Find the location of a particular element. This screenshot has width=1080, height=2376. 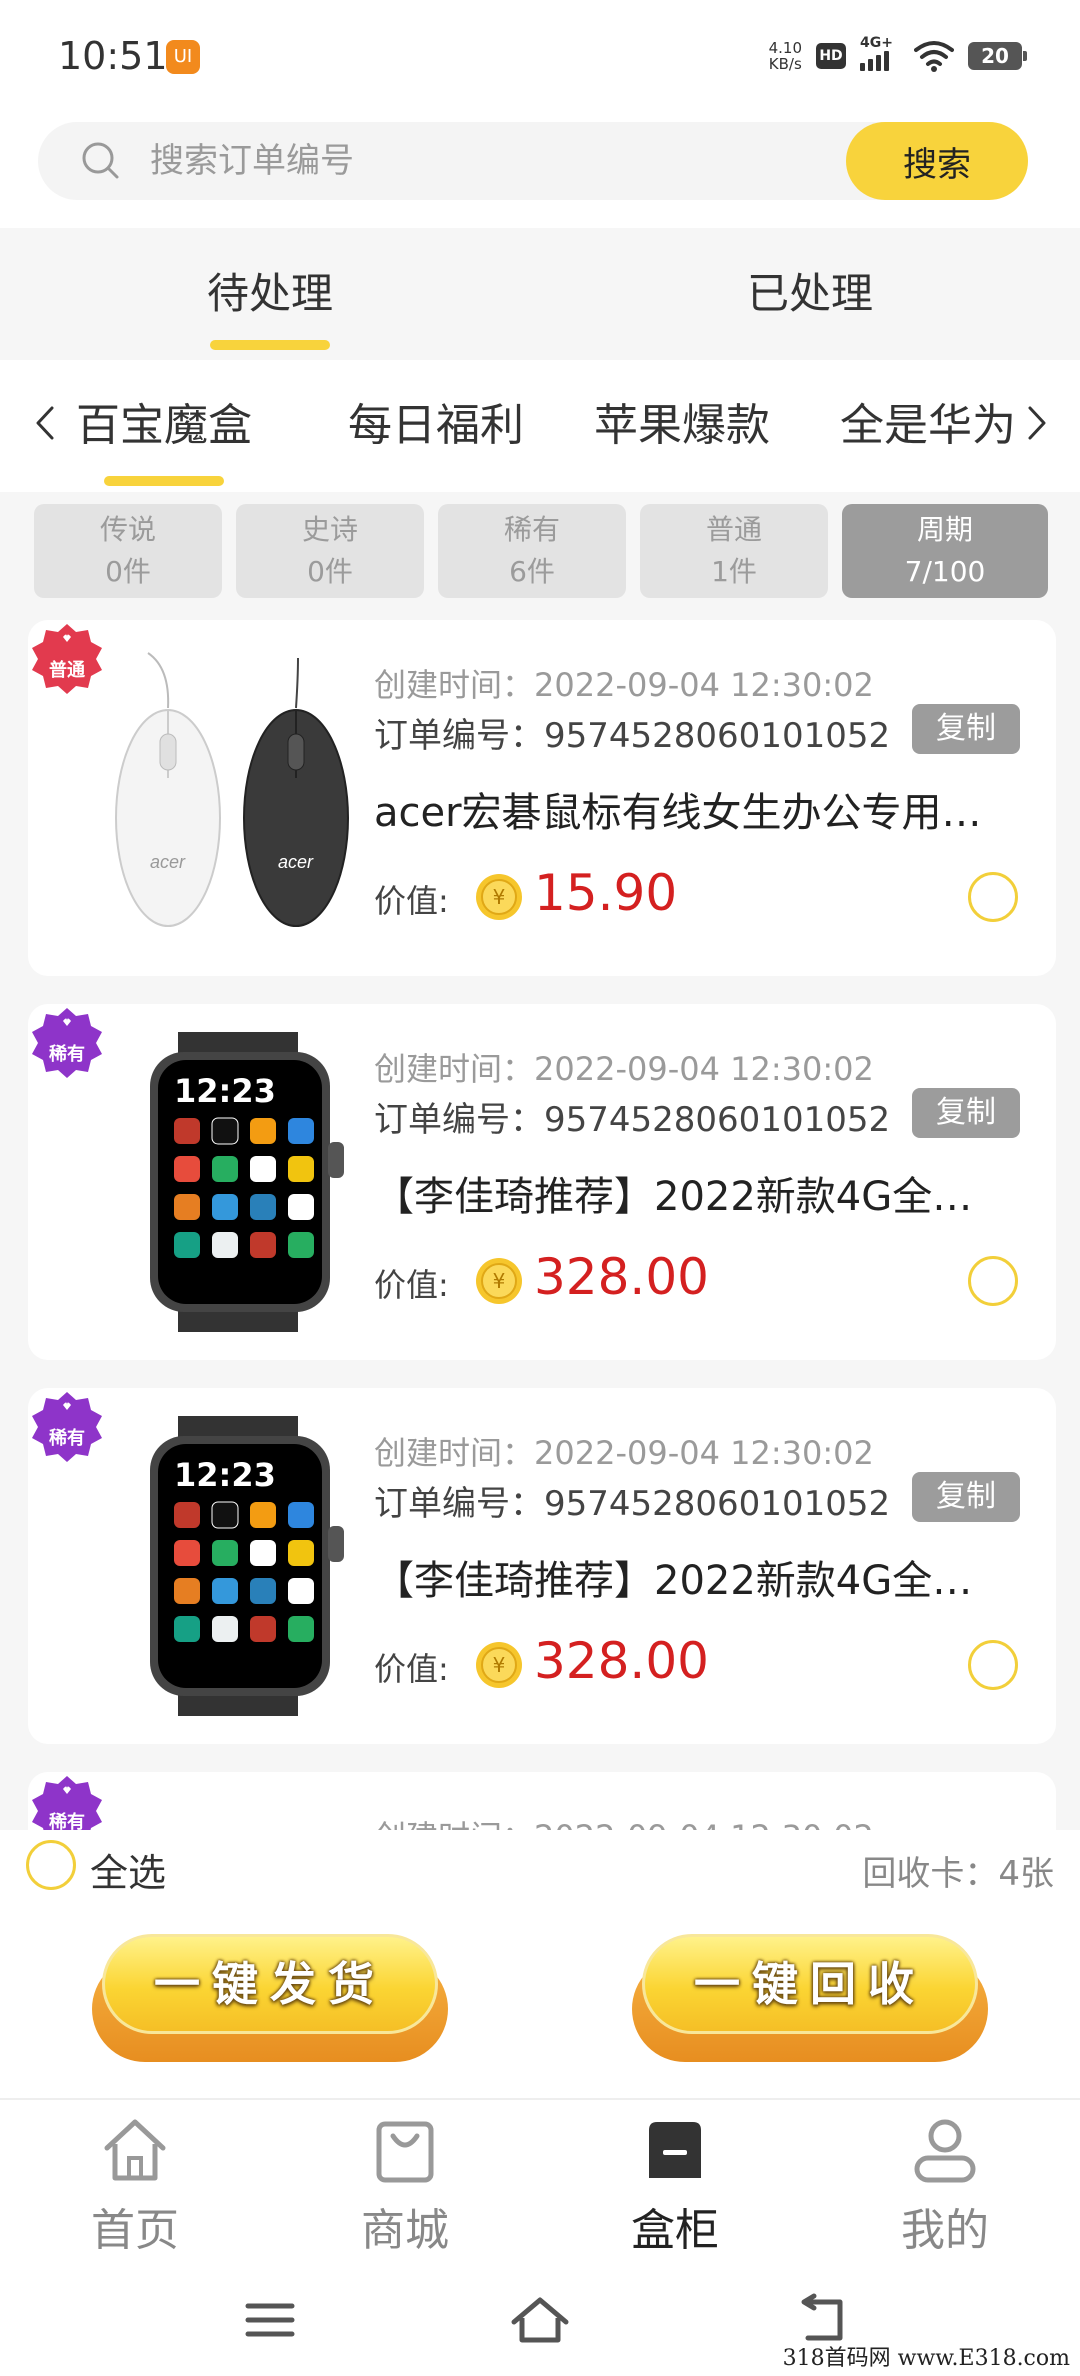

bottom-nav: 首页 商城 盒柜 我的 is located at coordinates (540, 2181).